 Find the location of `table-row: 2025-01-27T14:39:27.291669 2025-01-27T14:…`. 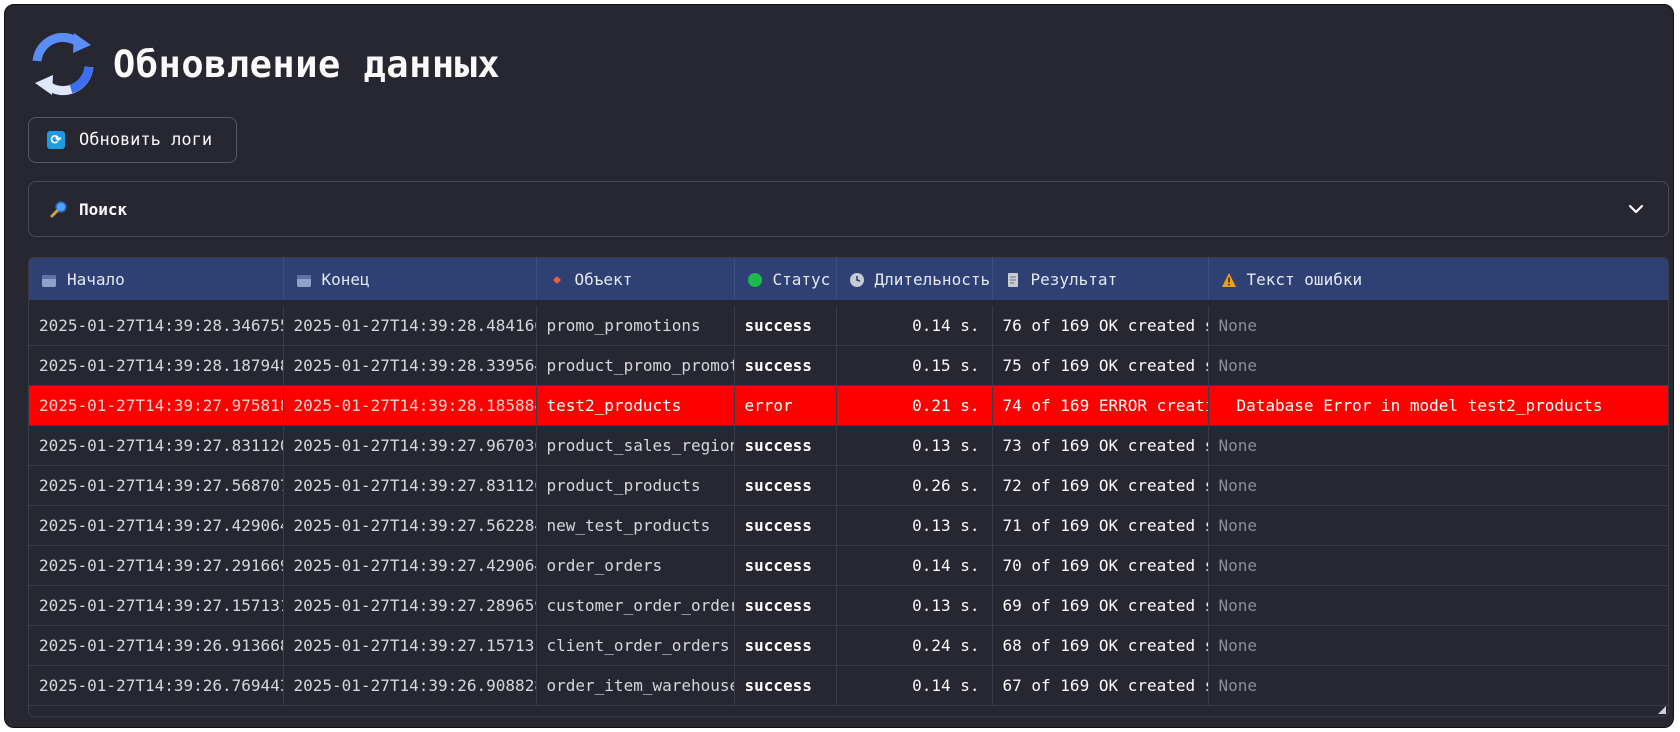

table-row: 2025-01-27T14:39:27.291669 2025-01-27T14:… is located at coordinates (848, 565).